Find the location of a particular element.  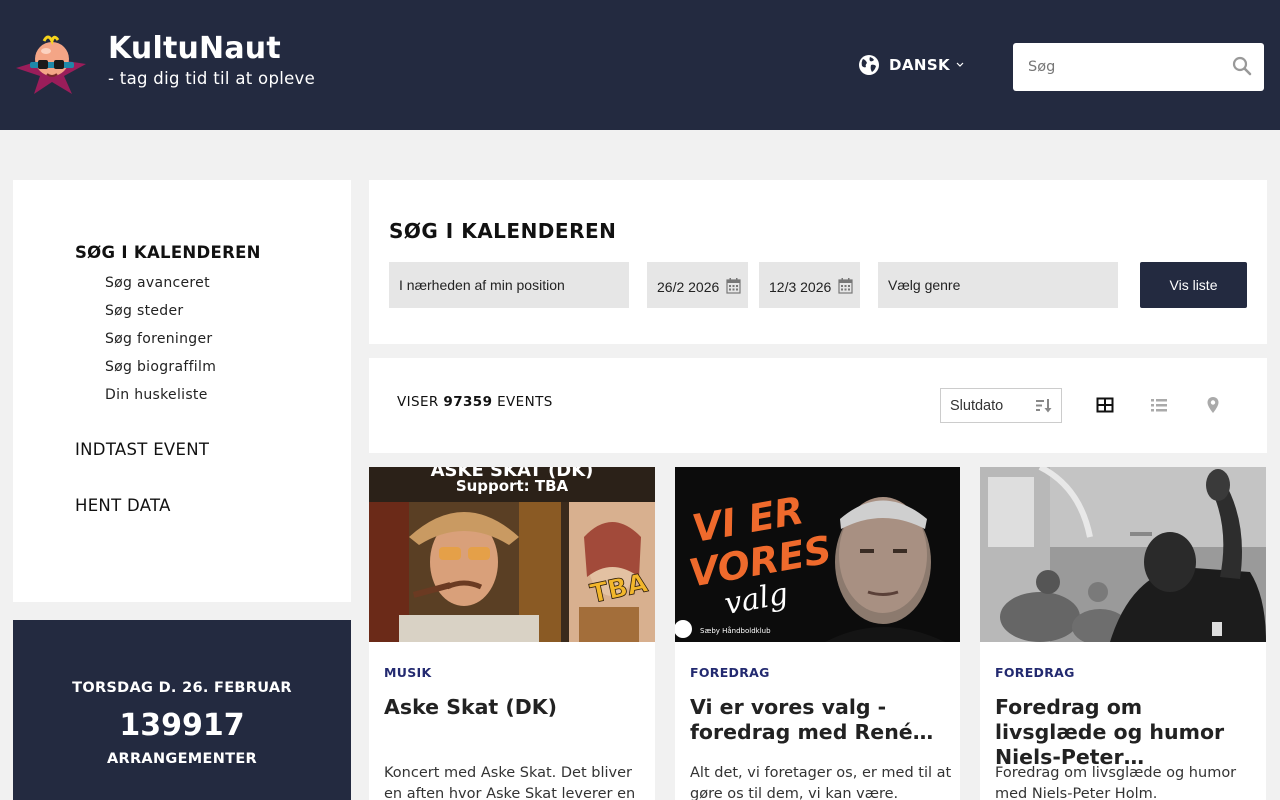

language-selector: DANSK is located at coordinates (911, 65).